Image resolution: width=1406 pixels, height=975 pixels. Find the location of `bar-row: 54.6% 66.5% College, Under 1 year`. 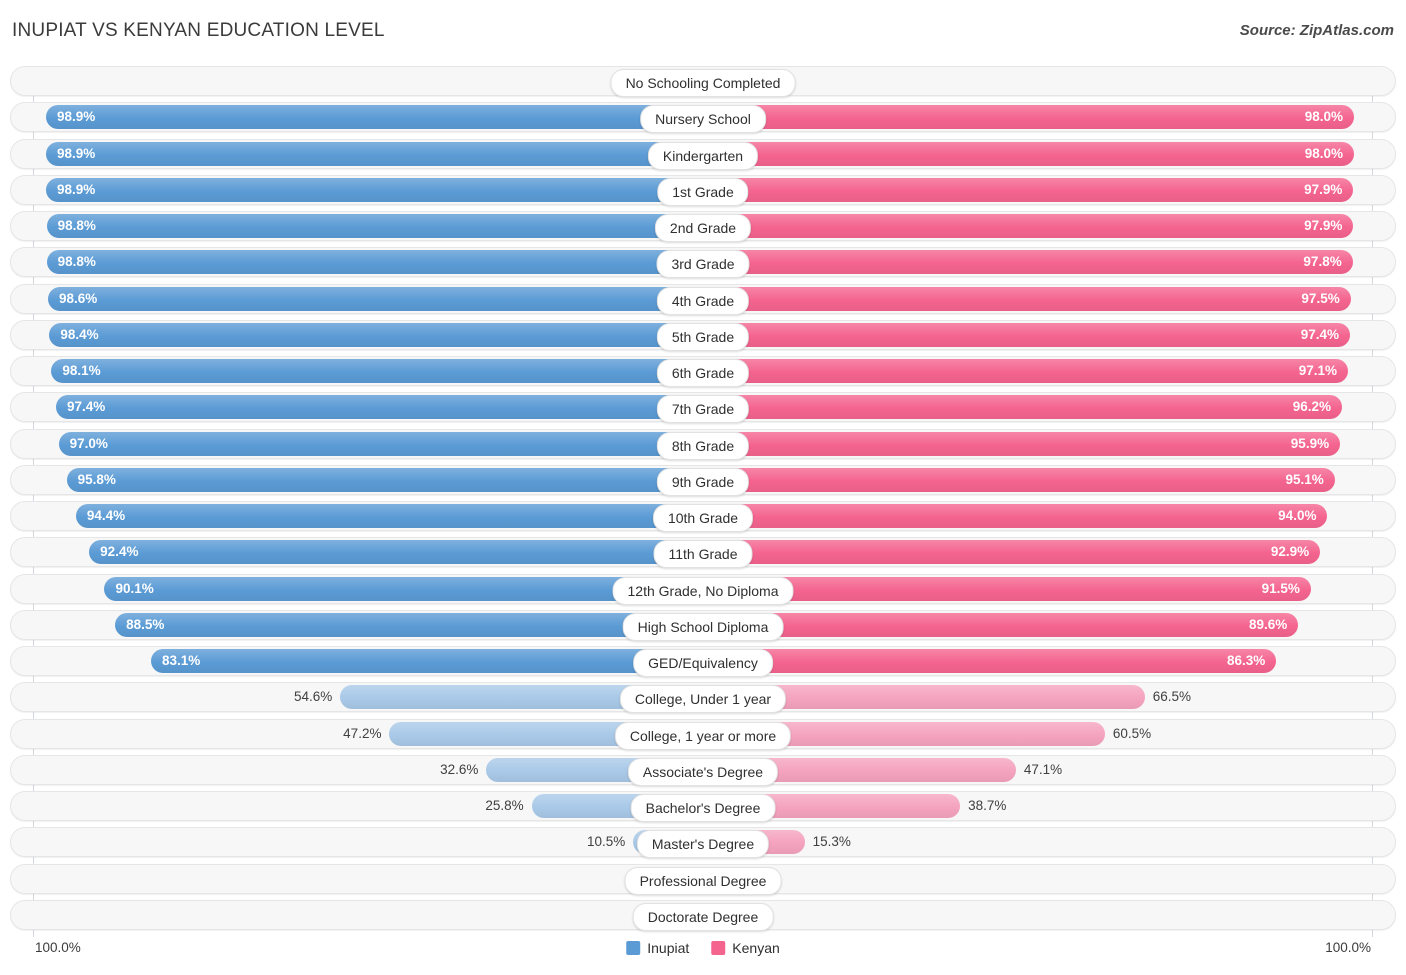

bar-row: 54.6% 66.5% College, Under 1 year is located at coordinates (703, 698).